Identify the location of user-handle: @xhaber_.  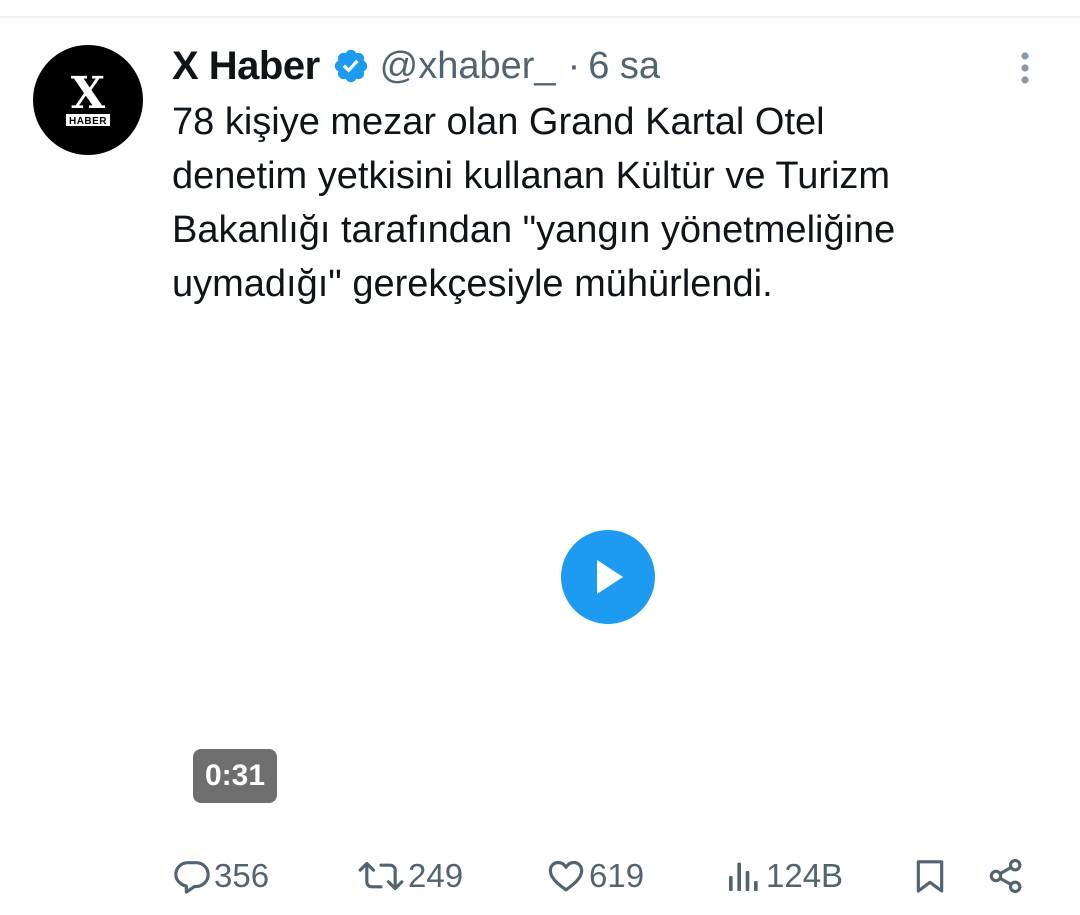
(468, 66).